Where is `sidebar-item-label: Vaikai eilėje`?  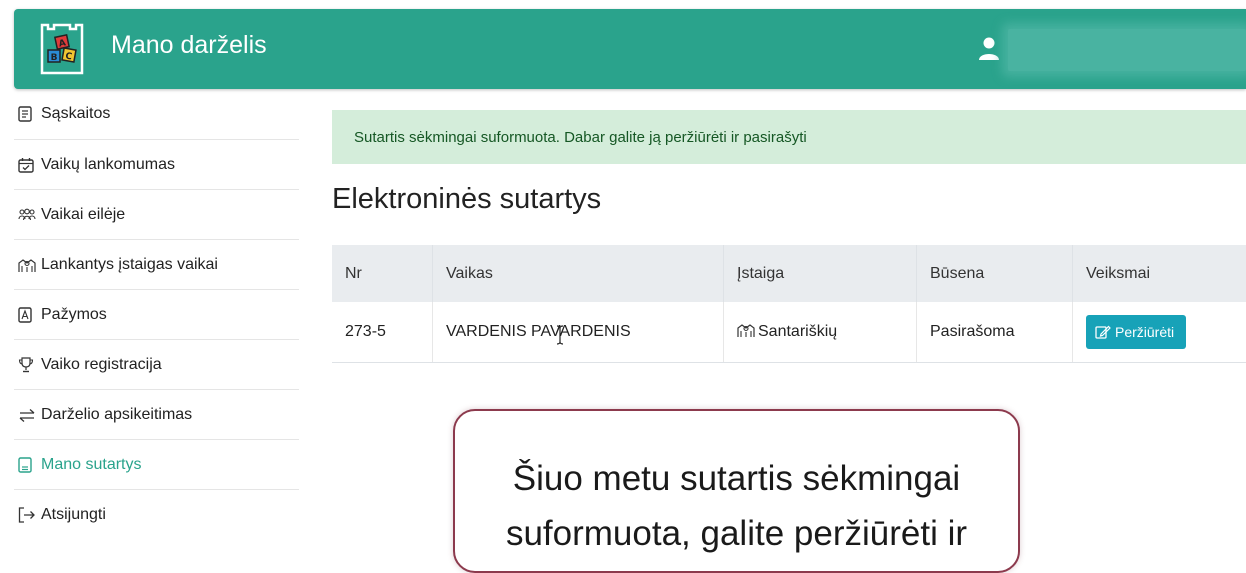 sidebar-item-label: Vaikai eilėje is located at coordinates (83, 215).